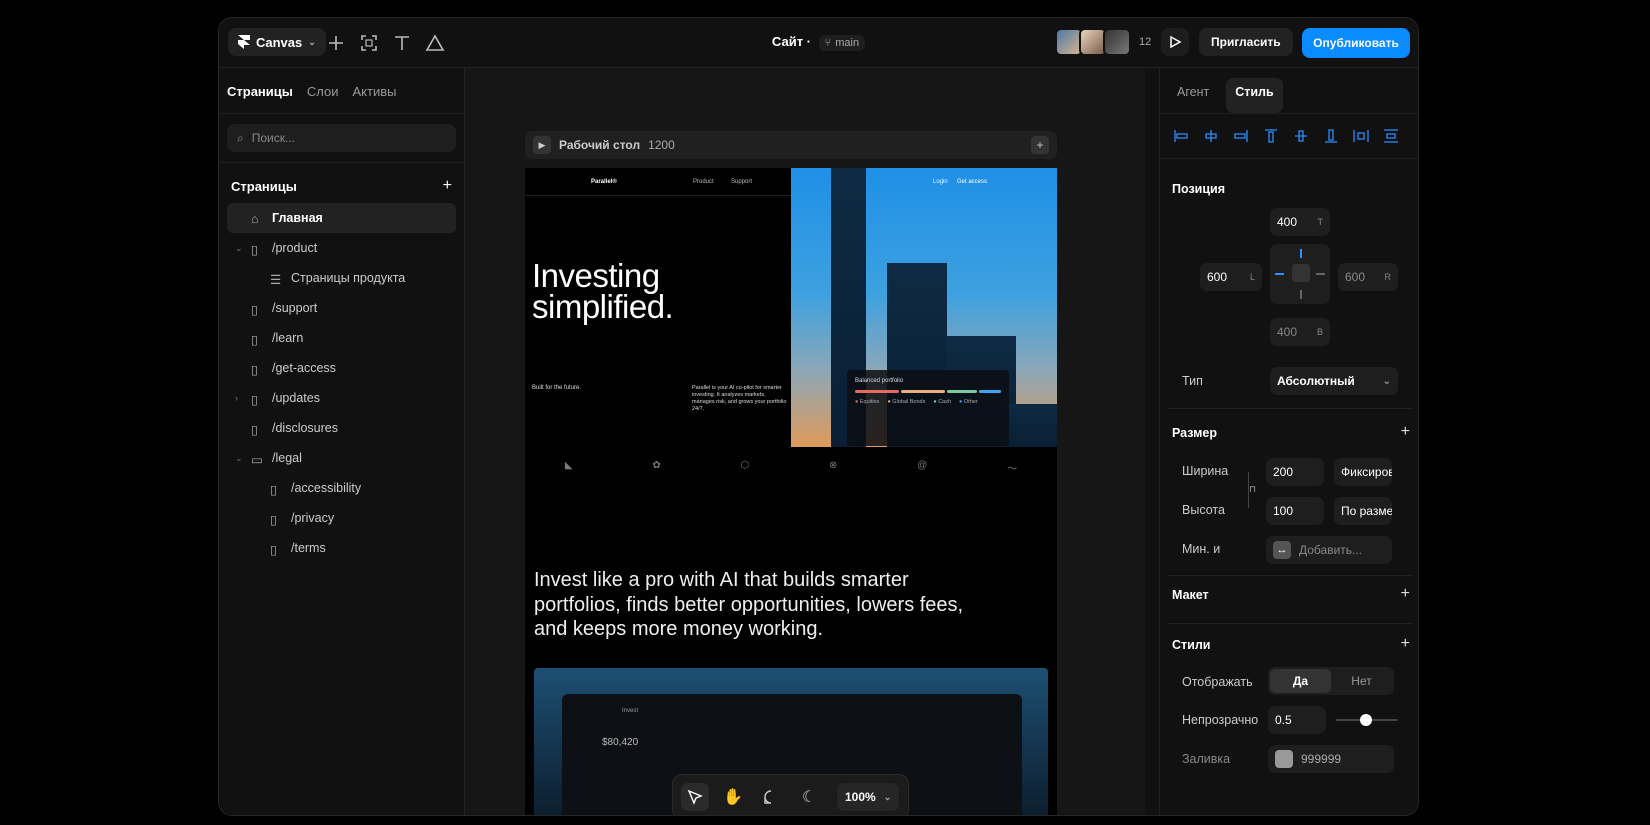  Describe the element at coordinates (1231, 277) in the screenshot. I see `position-left-field: 600 L` at that location.